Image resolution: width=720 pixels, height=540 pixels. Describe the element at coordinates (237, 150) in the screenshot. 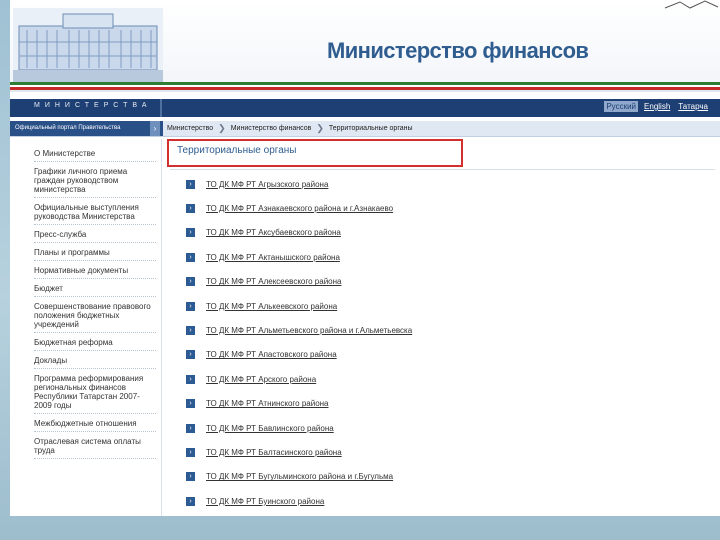

I see `section-title: Территориальные органы` at that location.